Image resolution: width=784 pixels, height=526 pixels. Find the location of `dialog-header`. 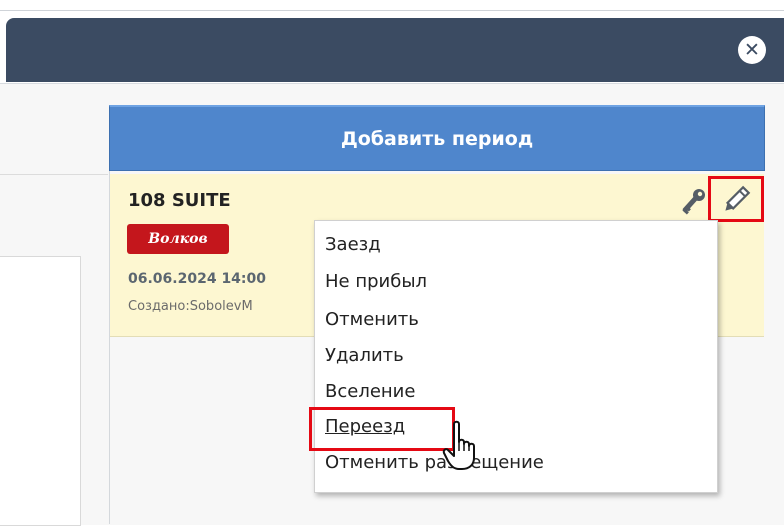

dialog-header is located at coordinates (395, 50).